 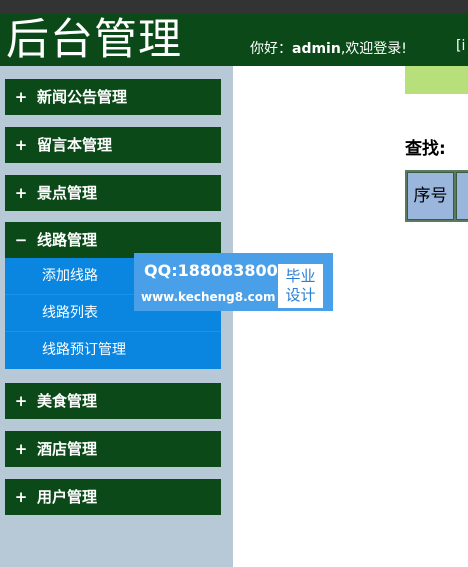 I want to click on table-header-index: 序号, so click(x=430, y=196).